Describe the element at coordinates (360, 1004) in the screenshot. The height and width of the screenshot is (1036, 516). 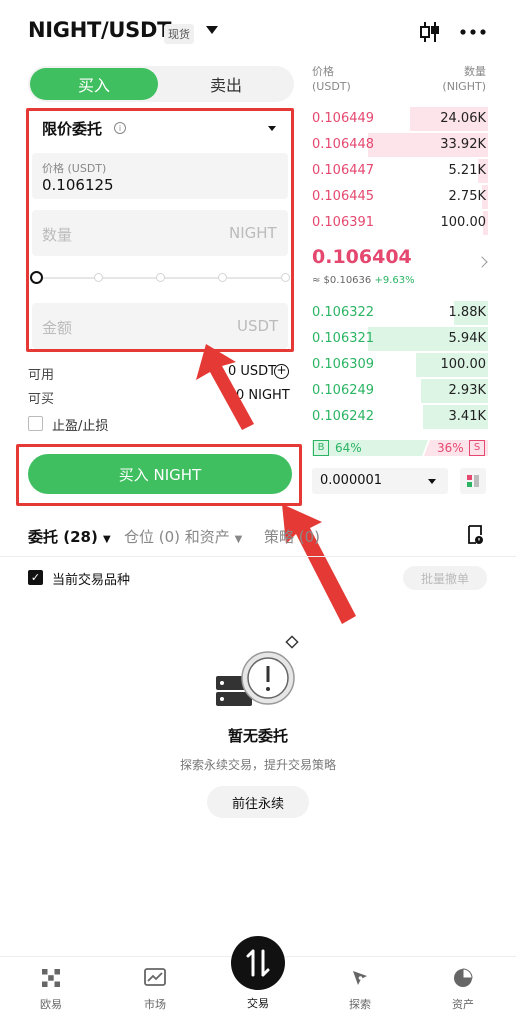
I see `nav-label: 探索` at that location.